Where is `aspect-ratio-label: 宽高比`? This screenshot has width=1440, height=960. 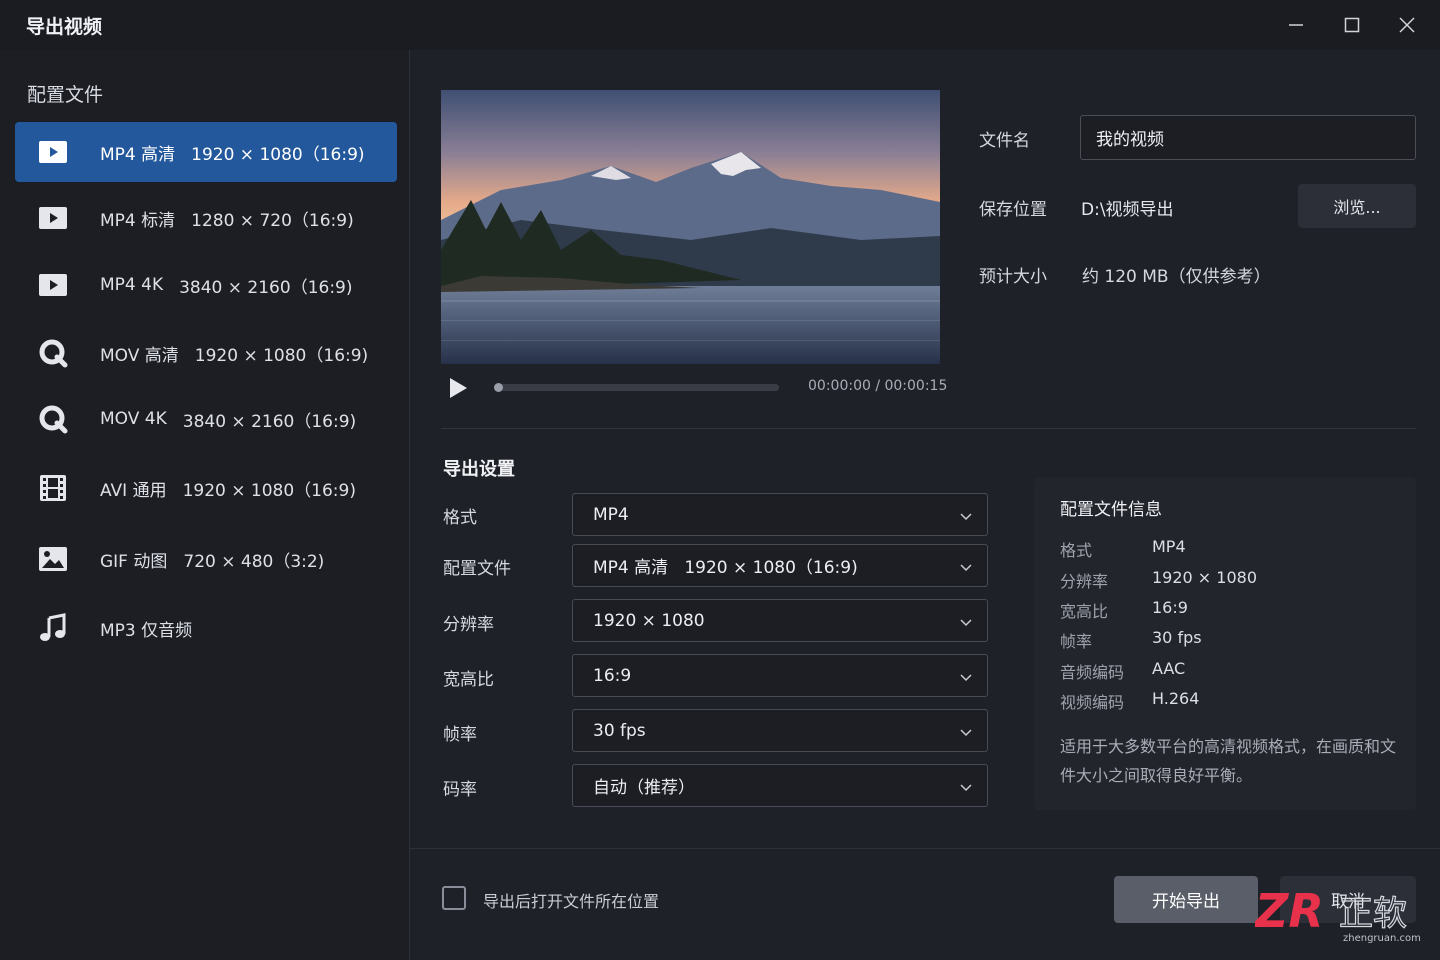 aspect-ratio-label: 宽高比 is located at coordinates (468, 680).